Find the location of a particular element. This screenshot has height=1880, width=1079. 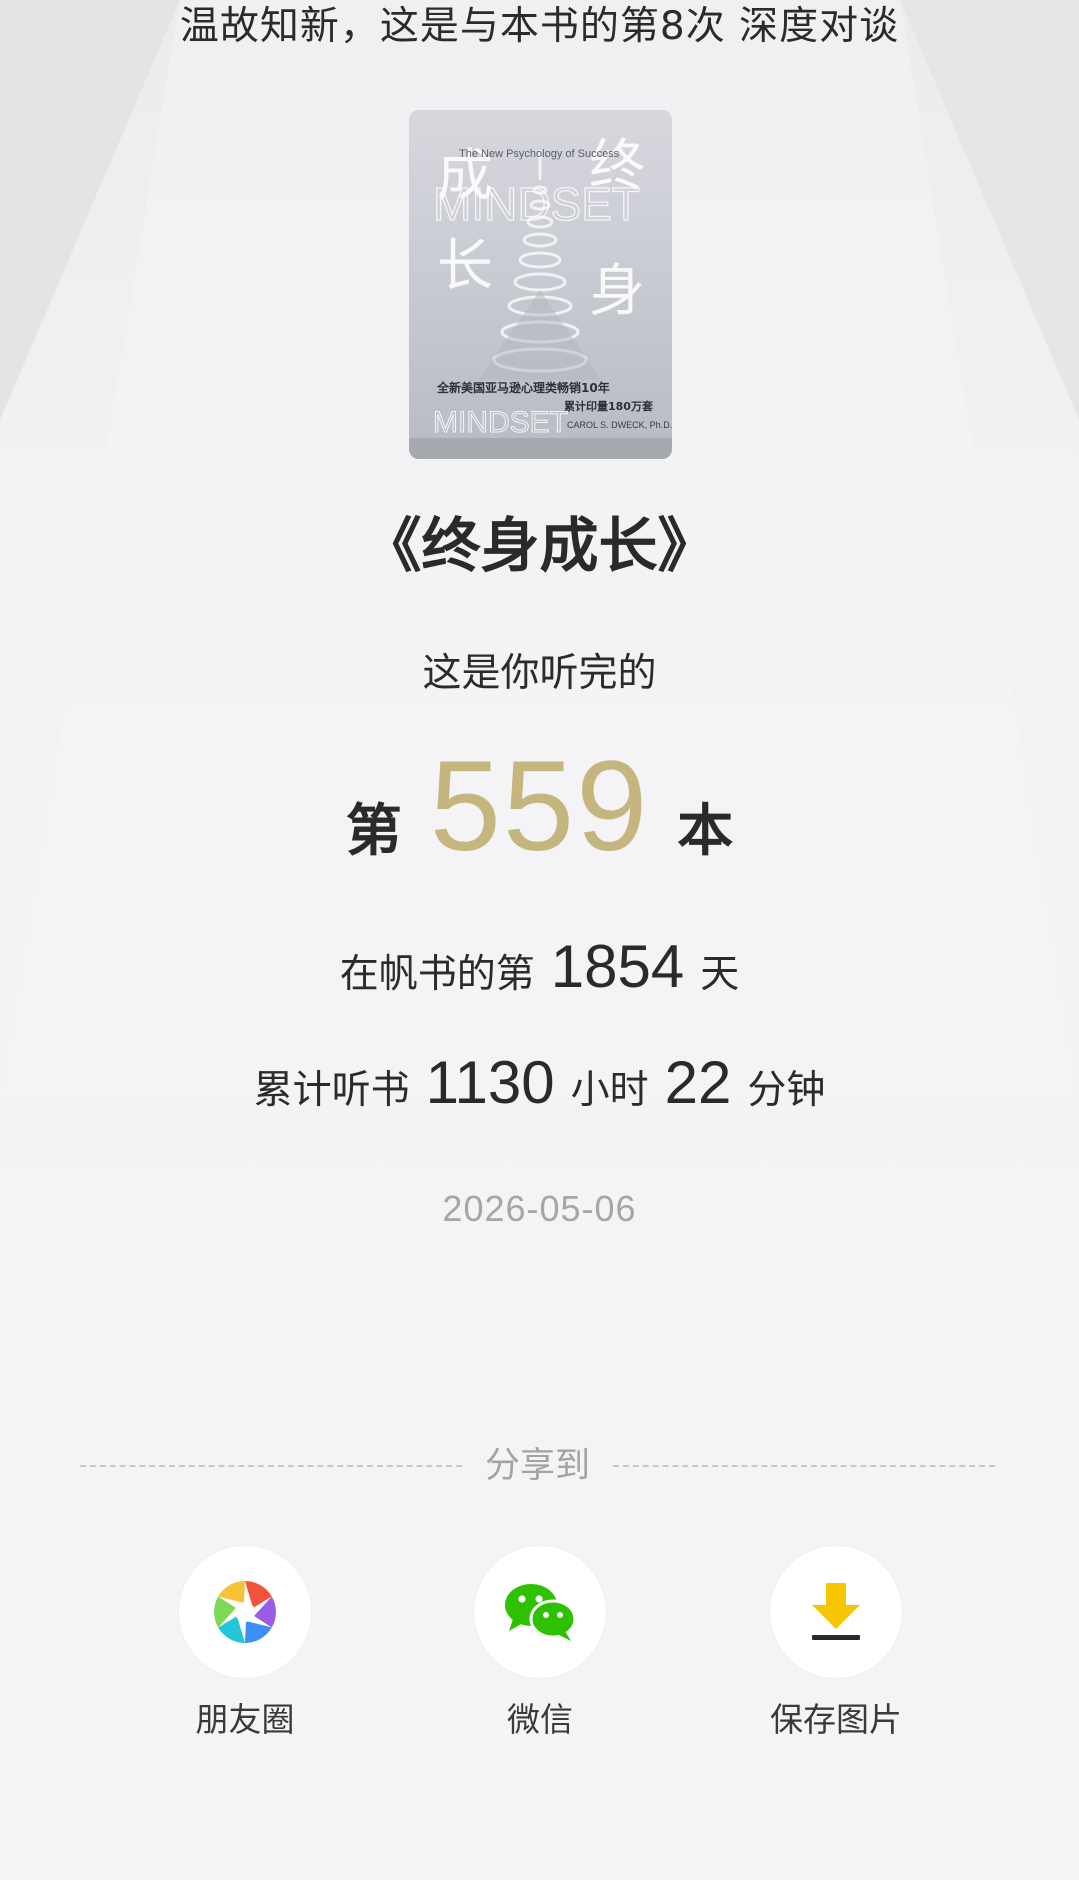

revisit-tagline: 温故知新，这是与本书的第8次 深度对谈 is located at coordinates (539, 26).